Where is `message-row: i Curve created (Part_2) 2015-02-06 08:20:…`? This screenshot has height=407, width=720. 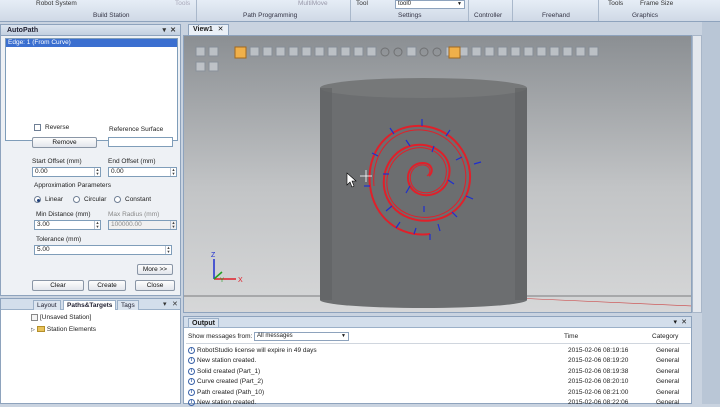 message-row: i Curve created (Part_2) 2015-02-06 08:20:… is located at coordinates (438, 381).